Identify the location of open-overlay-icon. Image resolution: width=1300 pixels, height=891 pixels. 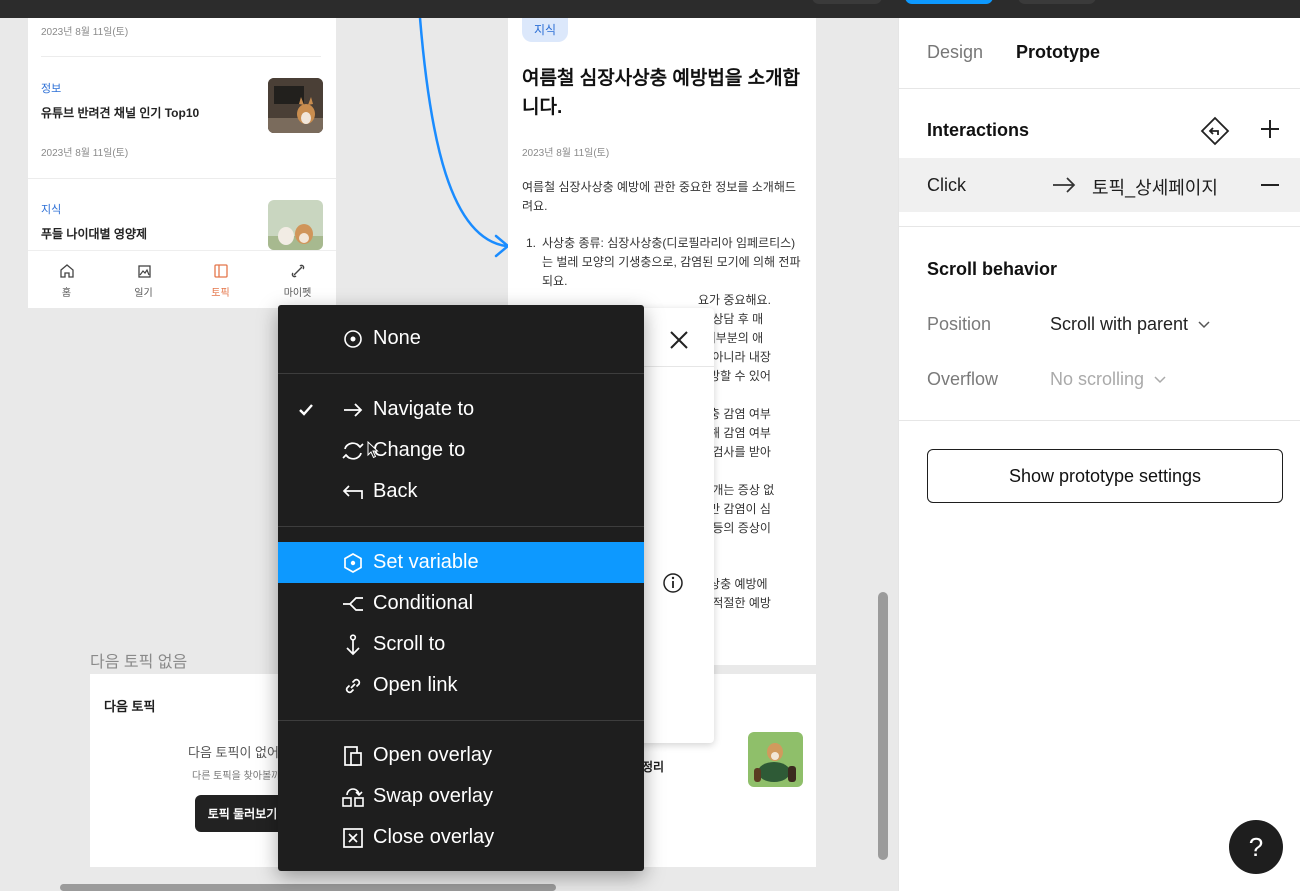
(353, 755).